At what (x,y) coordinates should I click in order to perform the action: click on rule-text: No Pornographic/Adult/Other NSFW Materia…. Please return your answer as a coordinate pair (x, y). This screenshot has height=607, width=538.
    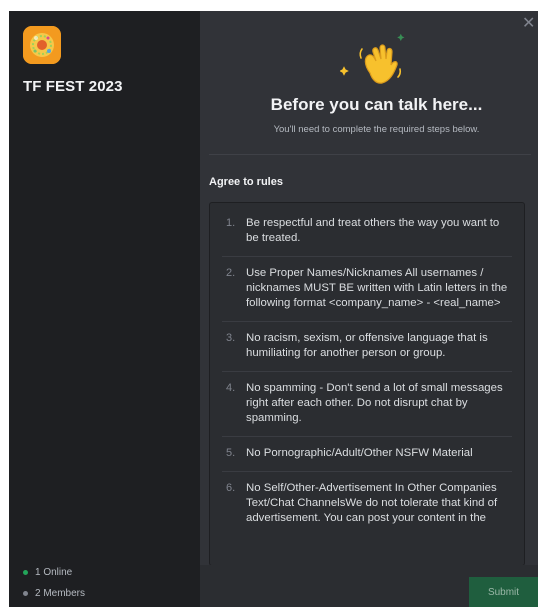
    Looking at the image, I should click on (359, 453).